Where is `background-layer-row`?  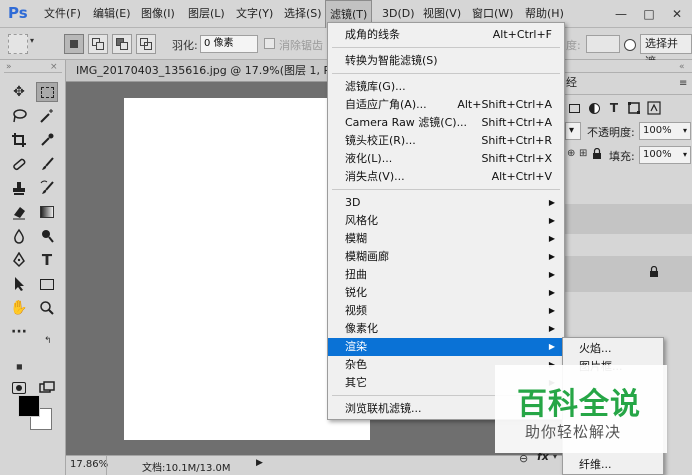 background-layer-row is located at coordinates (627, 274).